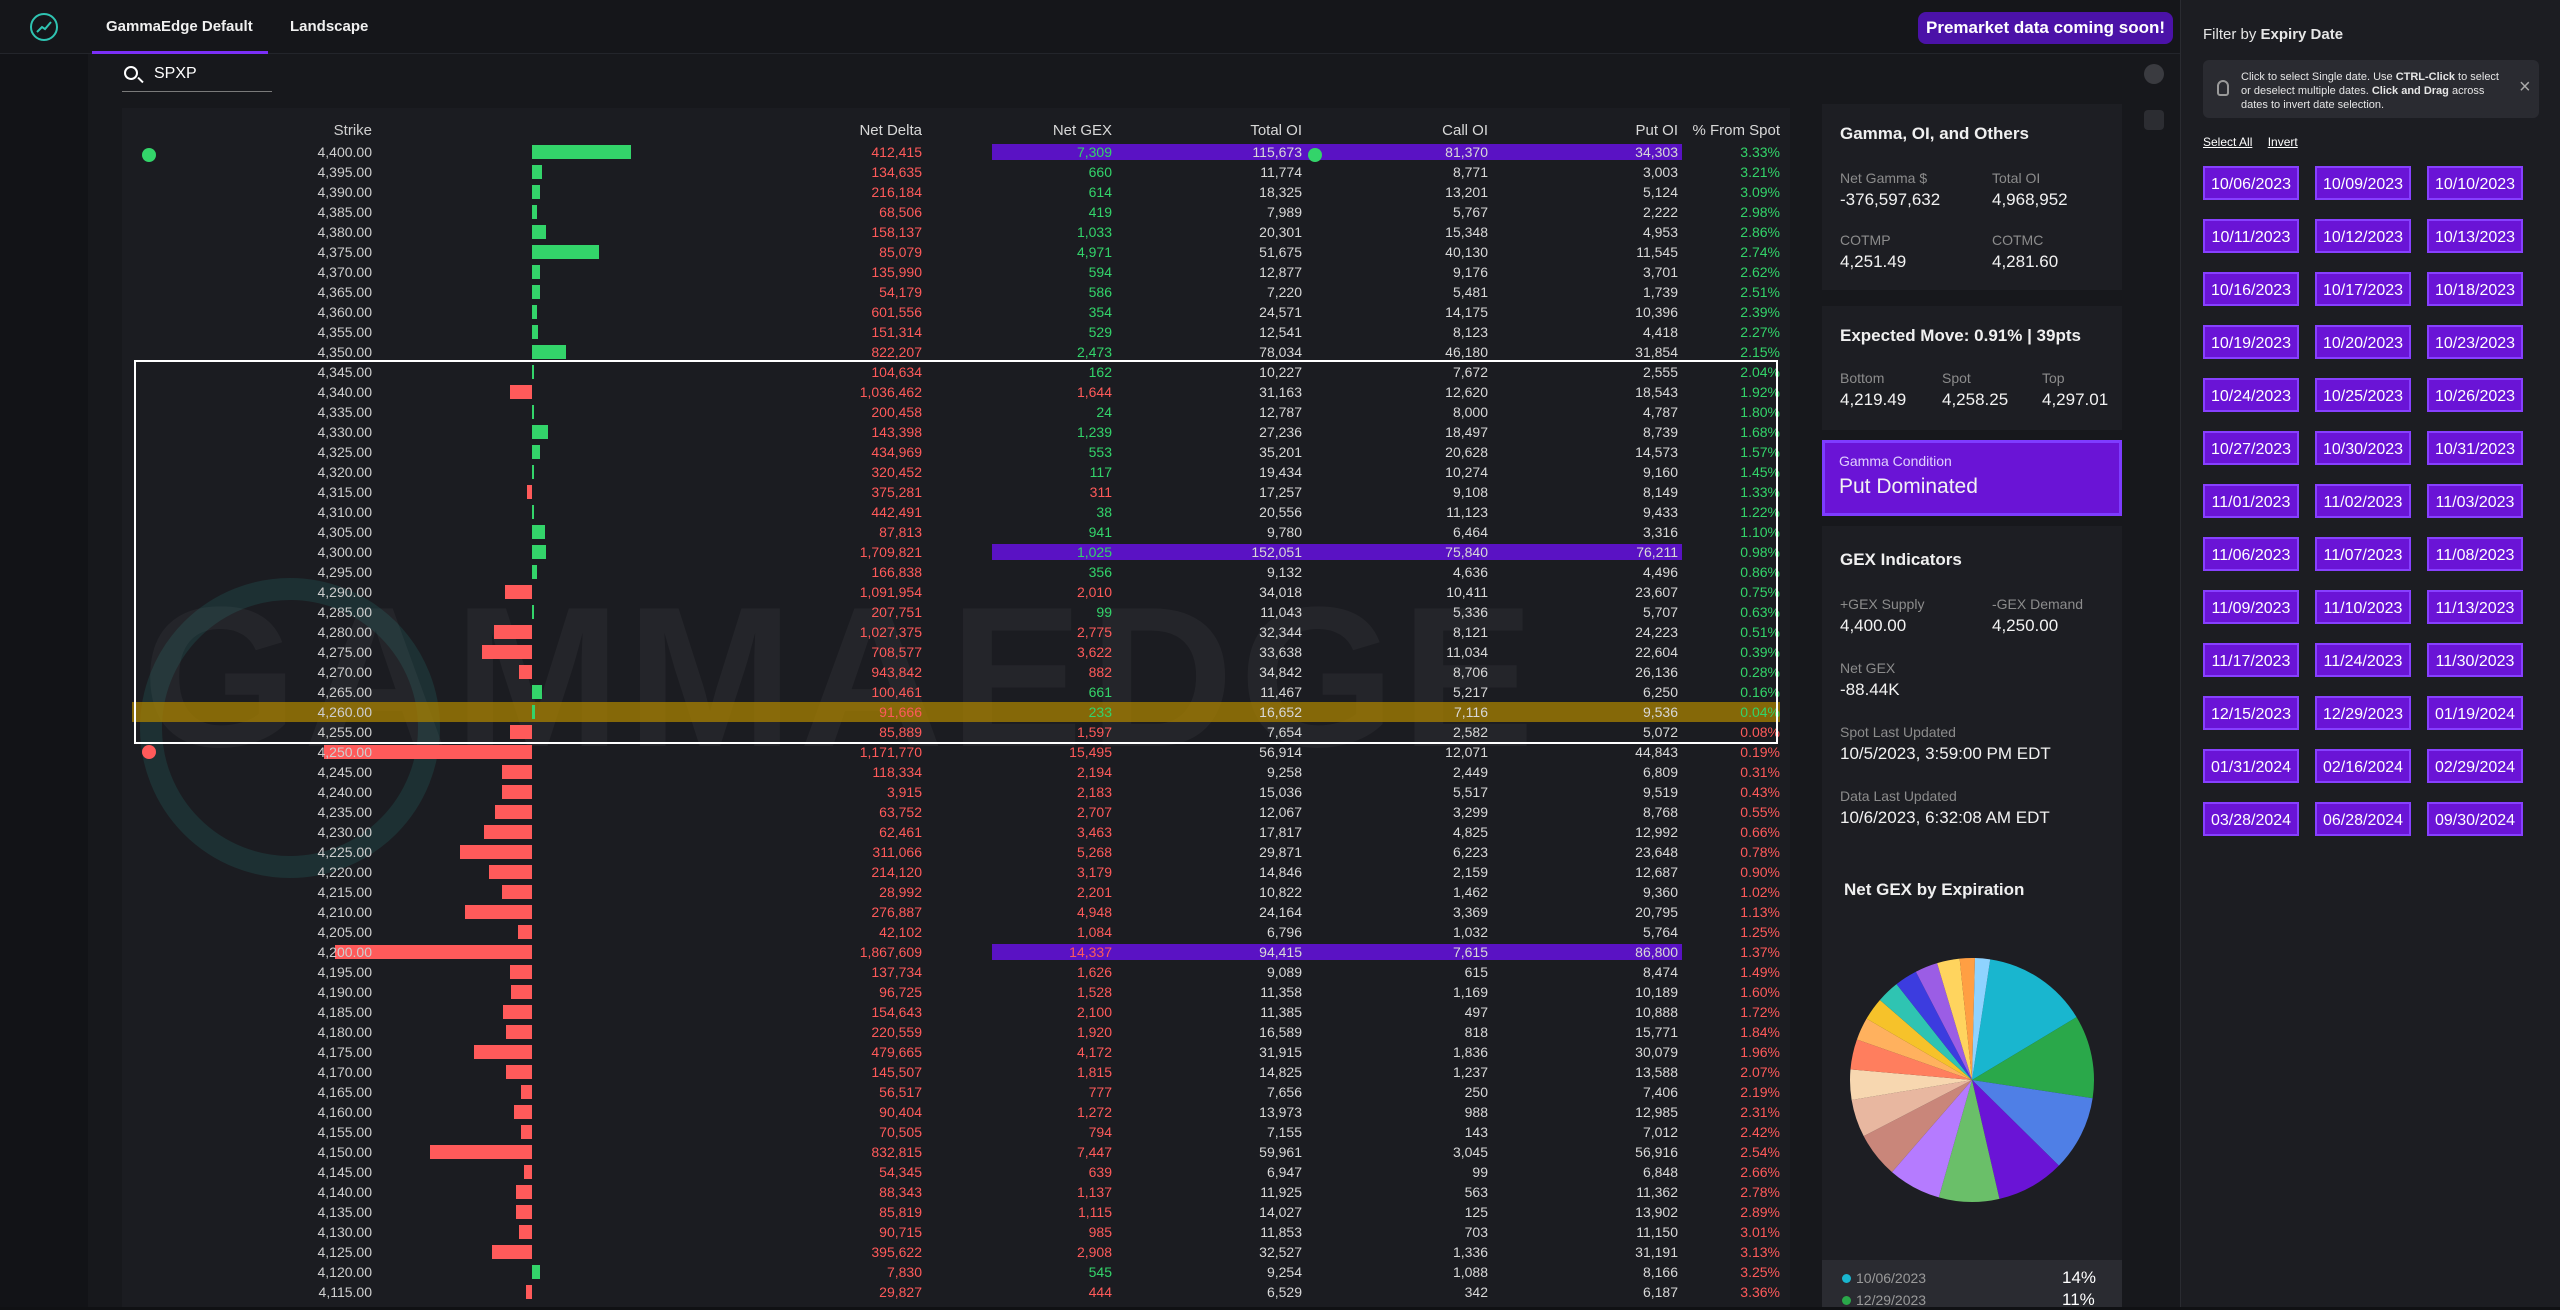 Image resolution: width=2560 pixels, height=1310 pixels. I want to click on expiry-date-button: 03/28/2024, so click(2251, 819).